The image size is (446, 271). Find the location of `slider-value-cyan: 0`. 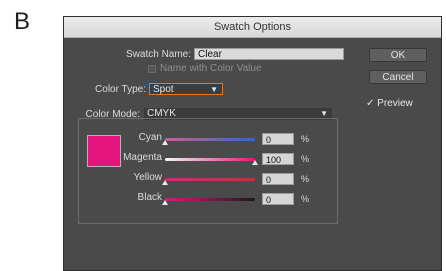

slider-value-cyan: 0 is located at coordinates (278, 139).